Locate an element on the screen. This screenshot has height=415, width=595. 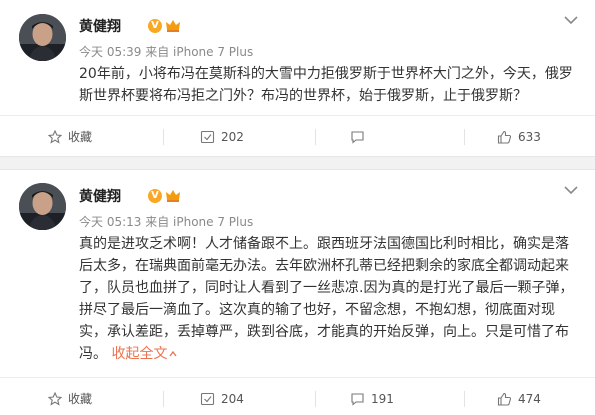
comment-button: 191 is located at coordinates (372, 396).